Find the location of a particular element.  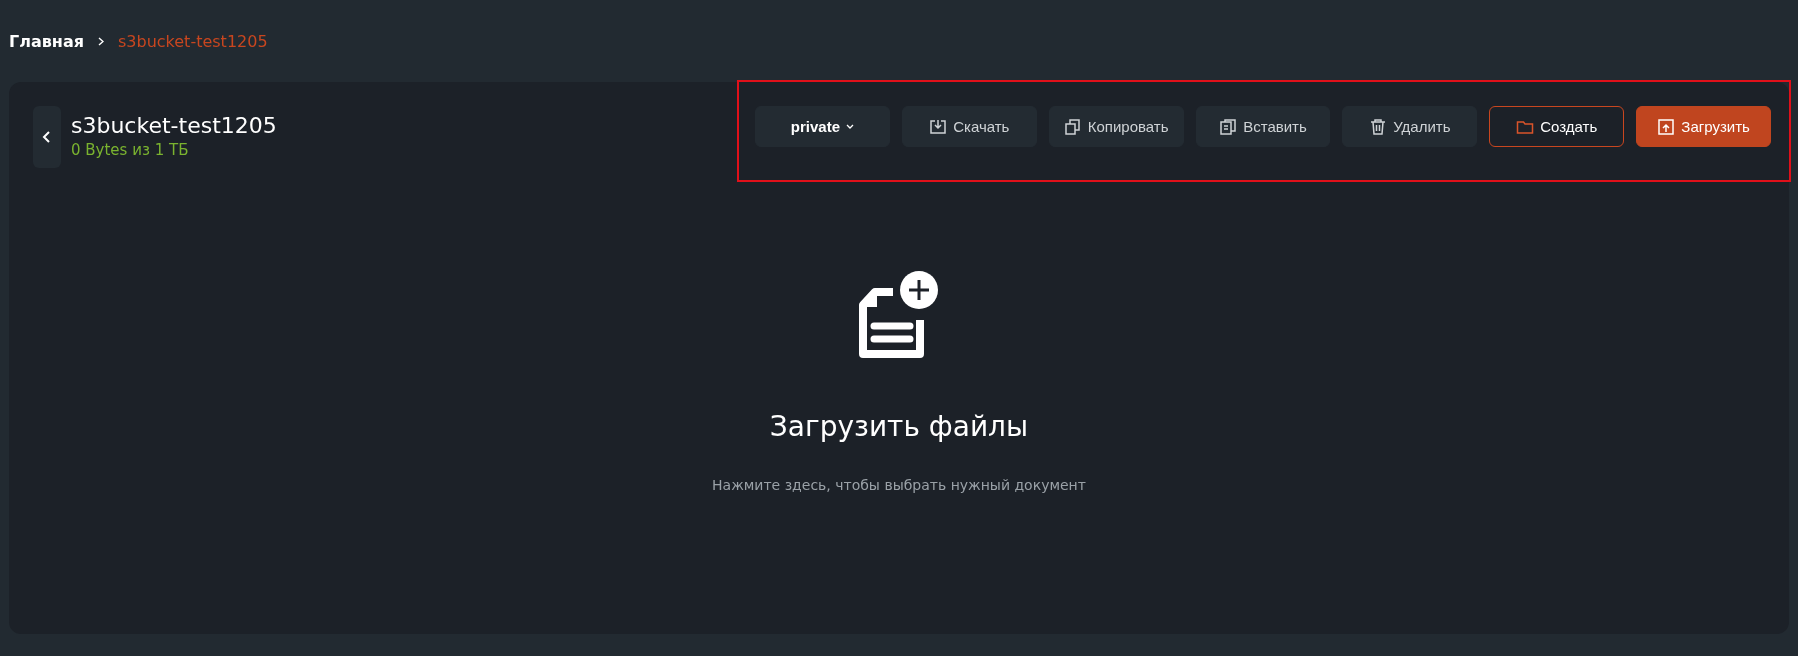

trash-icon is located at coordinates (1378, 126).